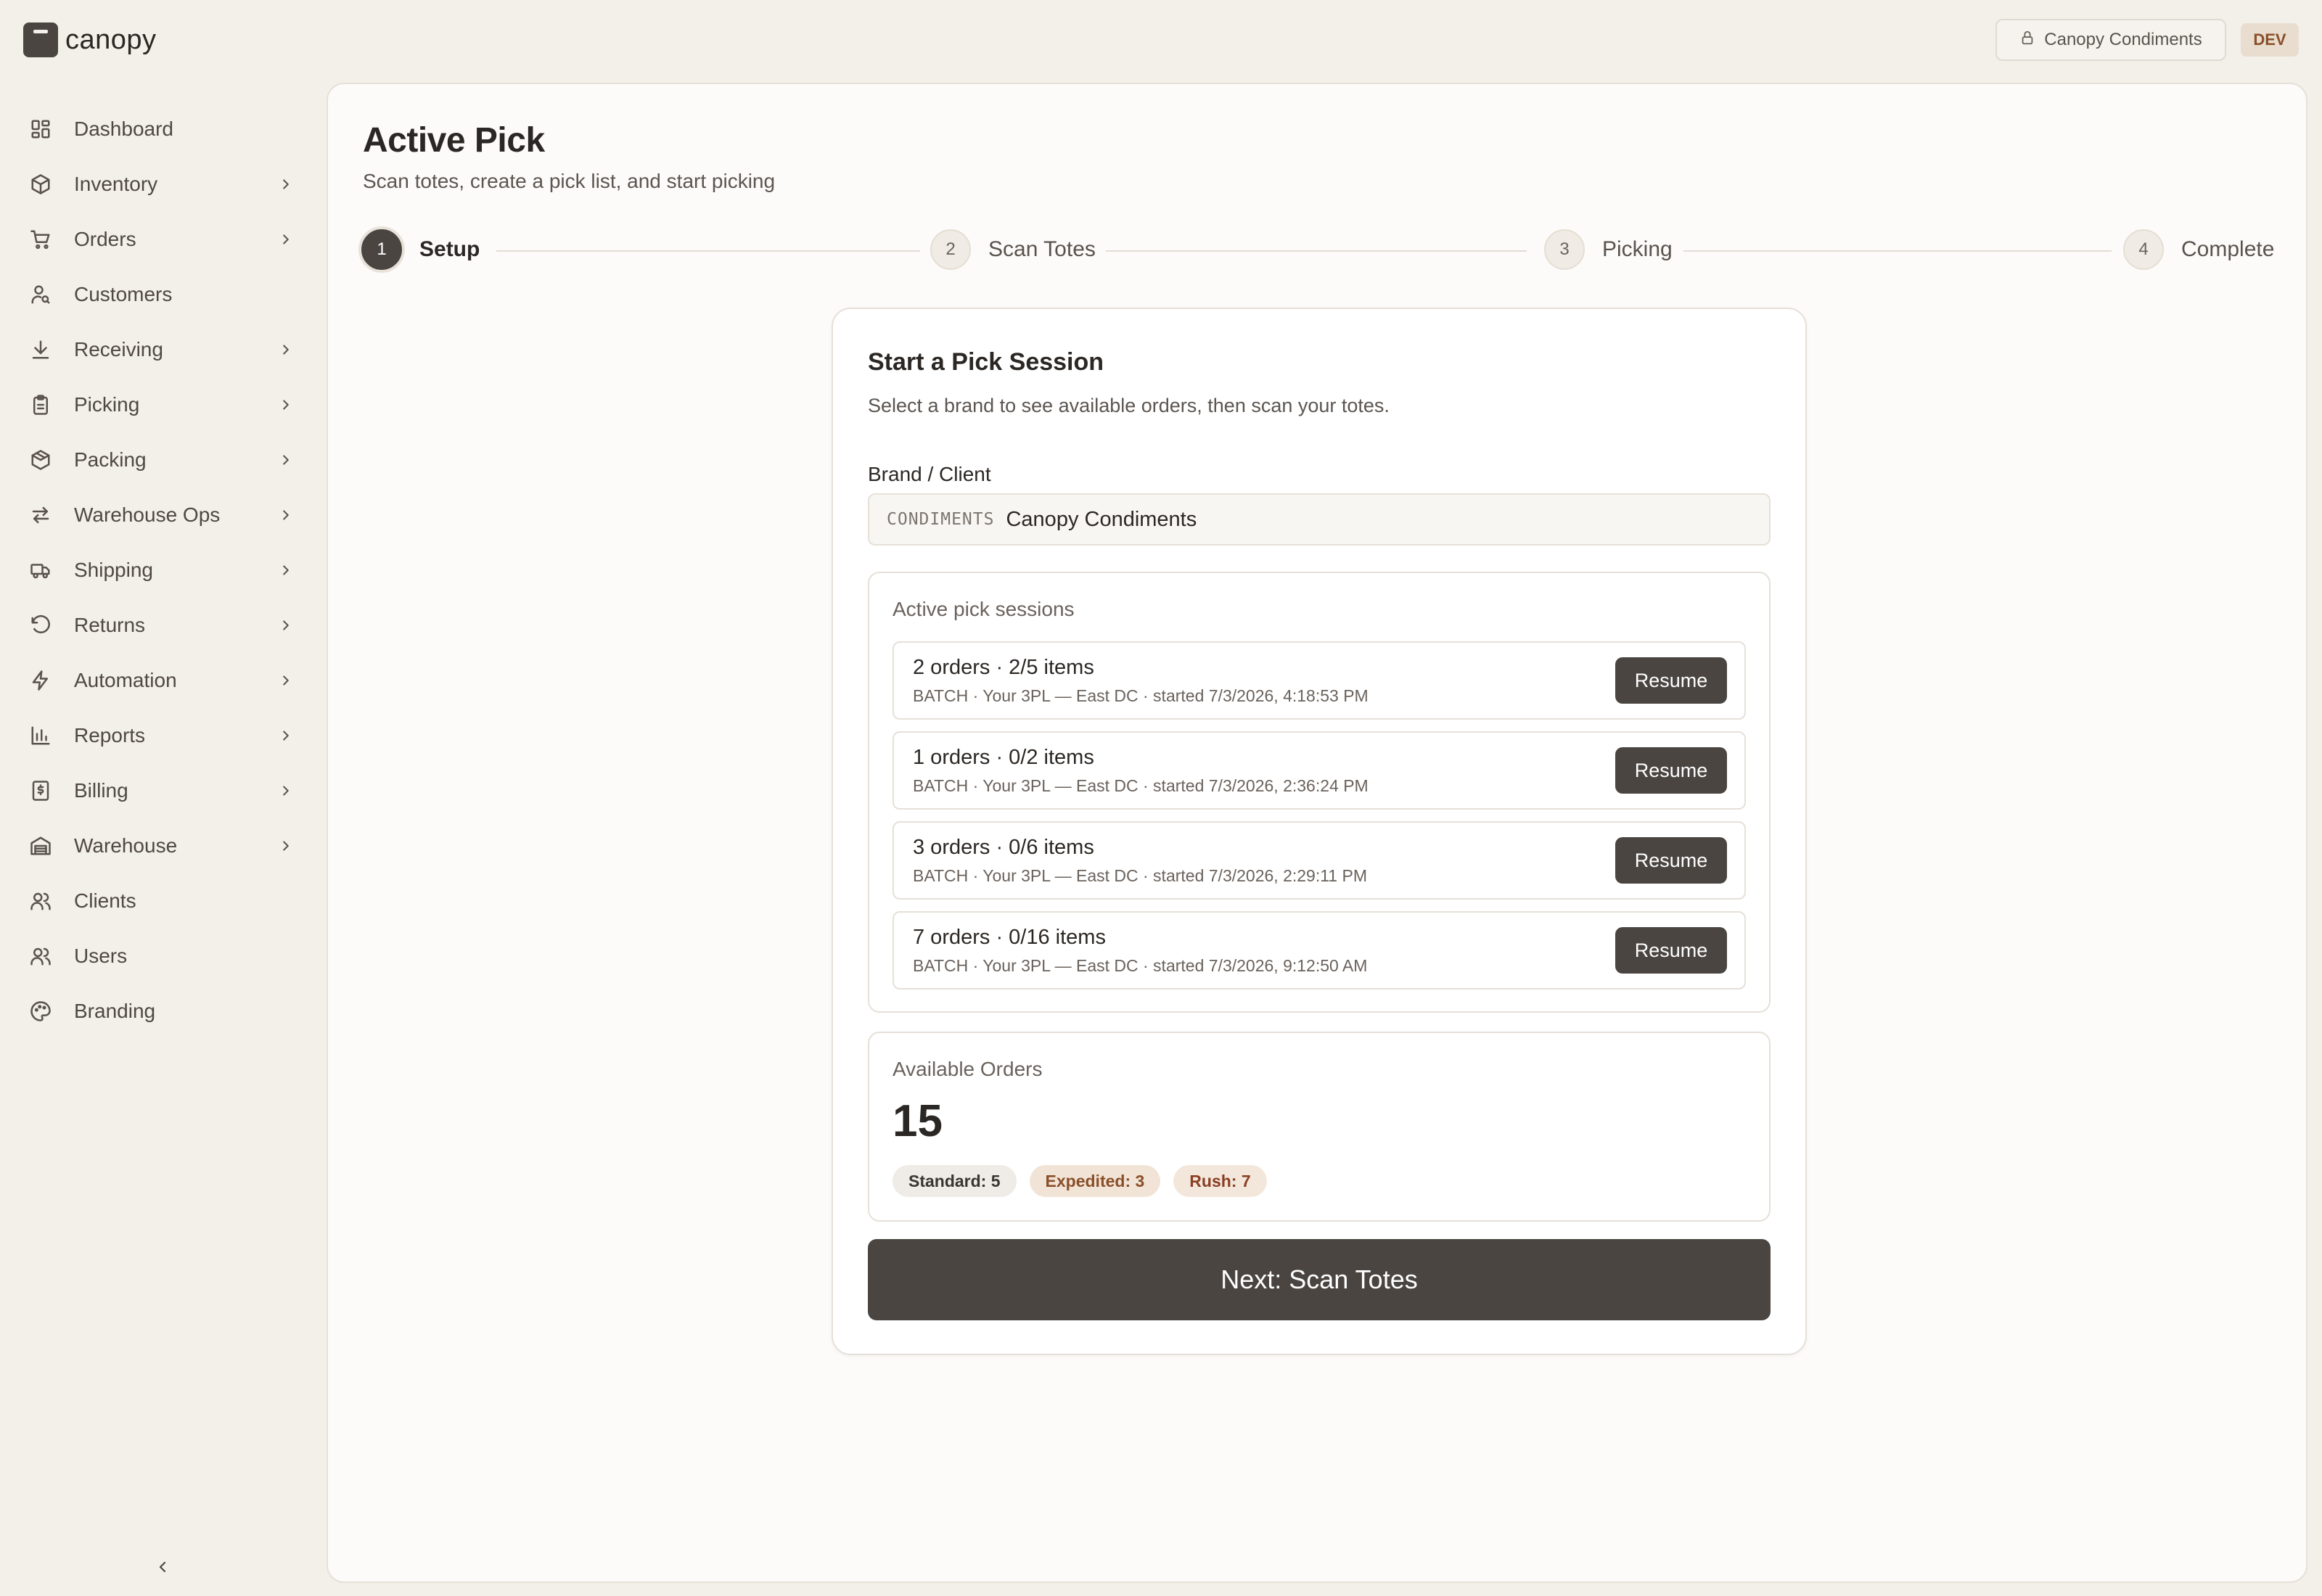  Describe the element at coordinates (2123, 39) in the screenshot. I see `client-switcher-label: Canopy Condiments` at that location.